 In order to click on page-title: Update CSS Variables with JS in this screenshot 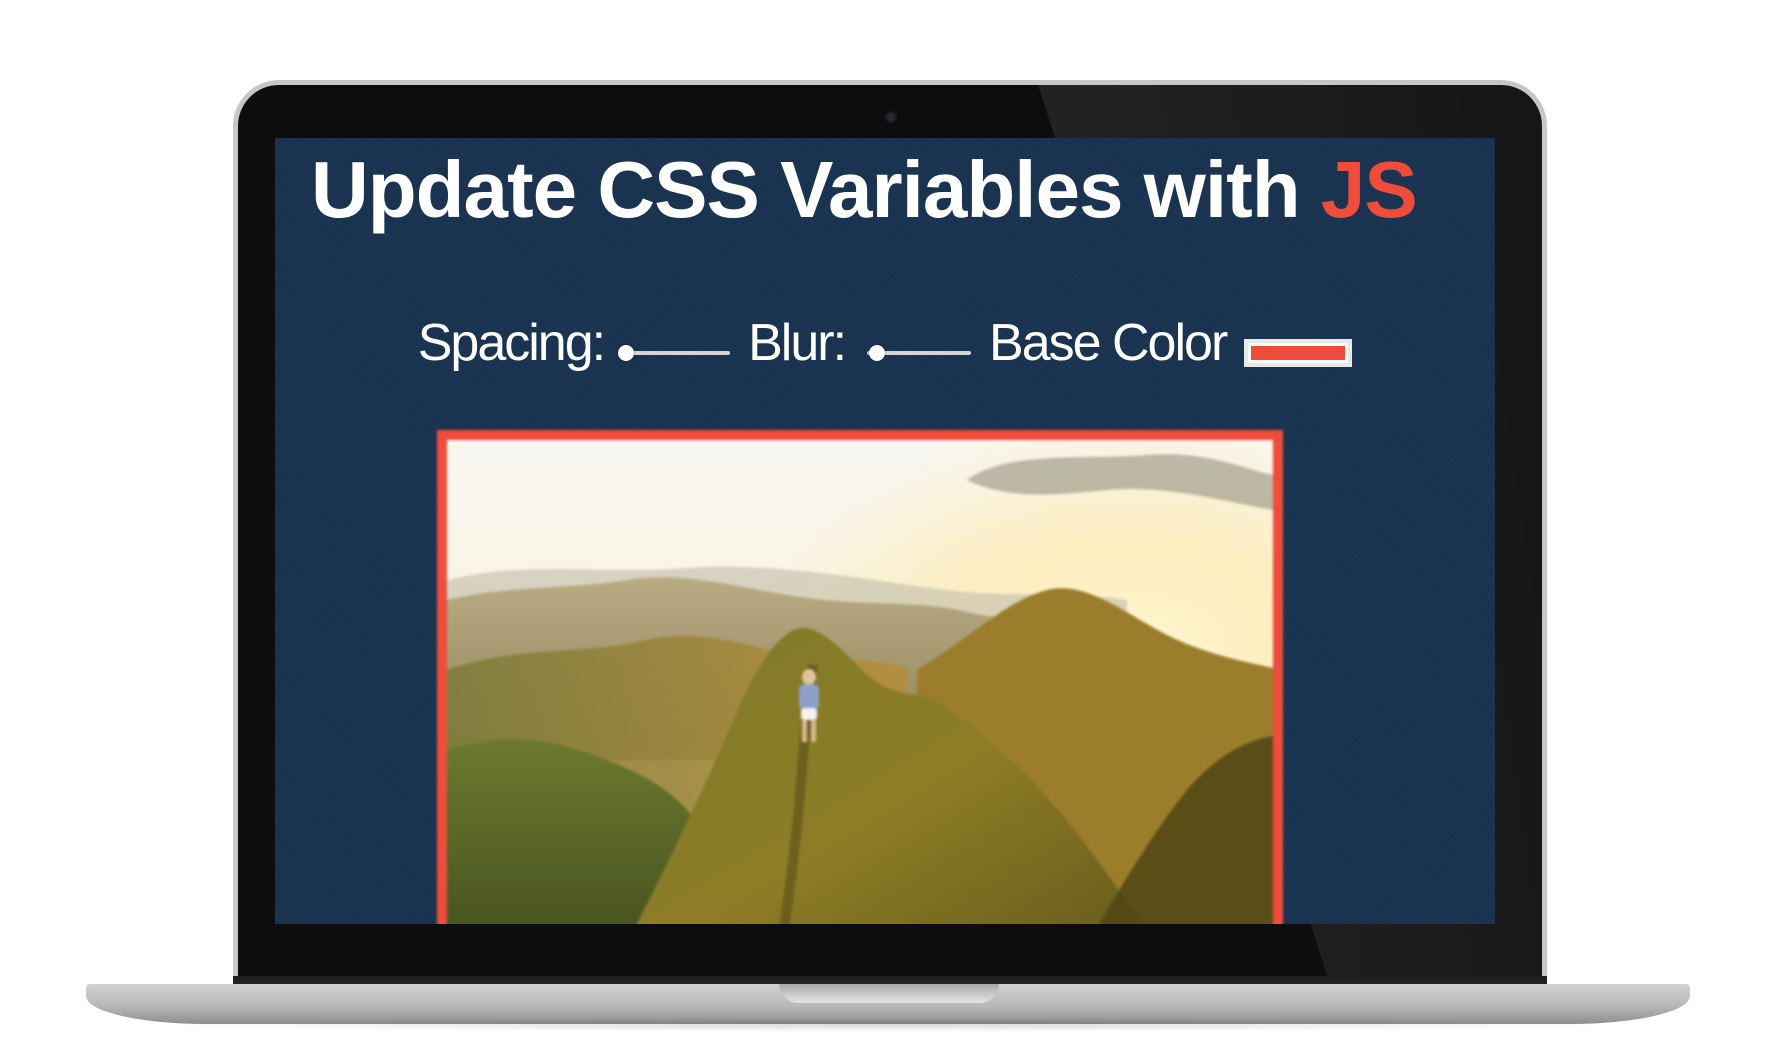, I will do `click(864, 189)`.